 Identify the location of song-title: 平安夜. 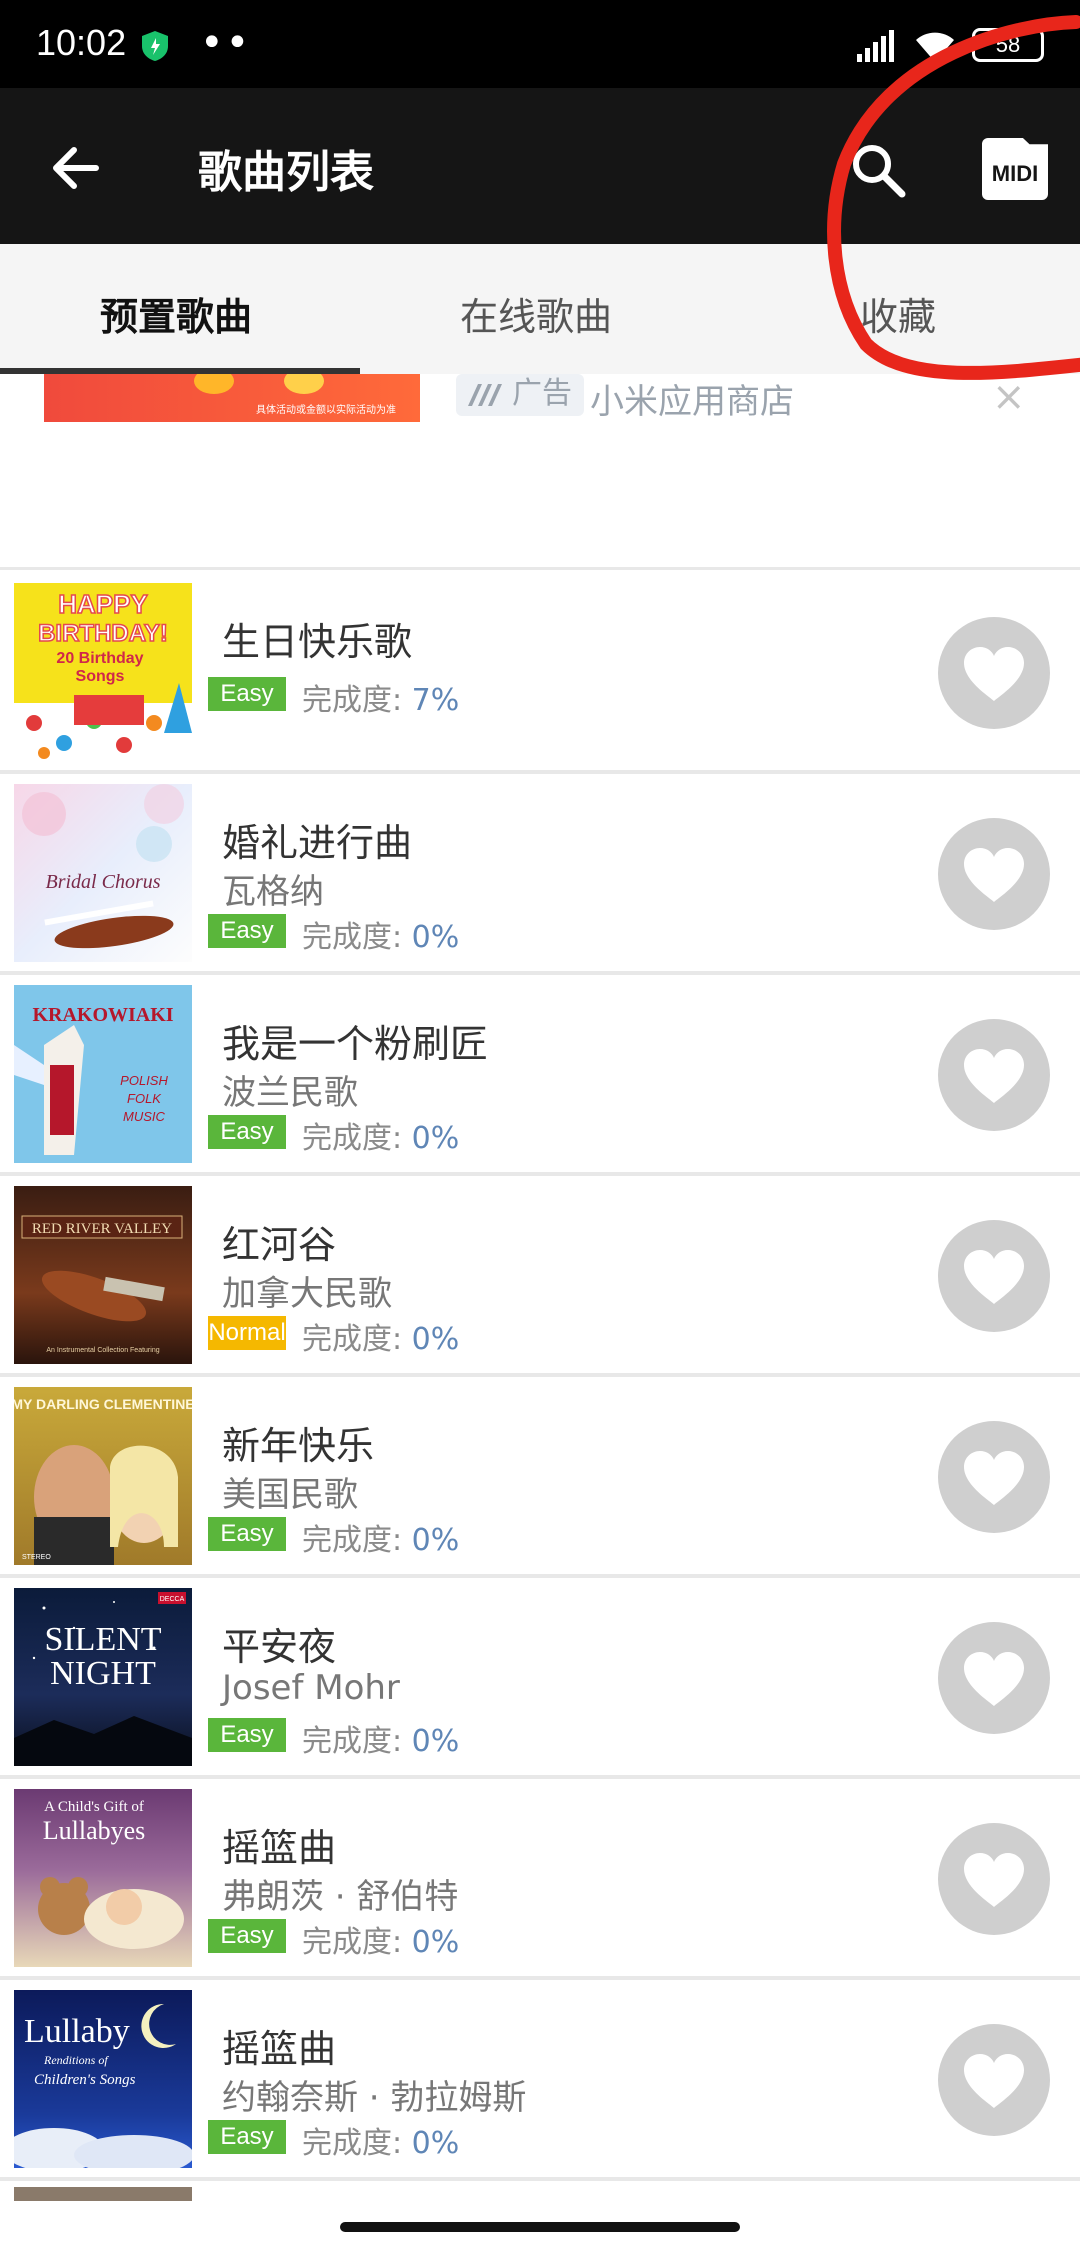
(279, 1647).